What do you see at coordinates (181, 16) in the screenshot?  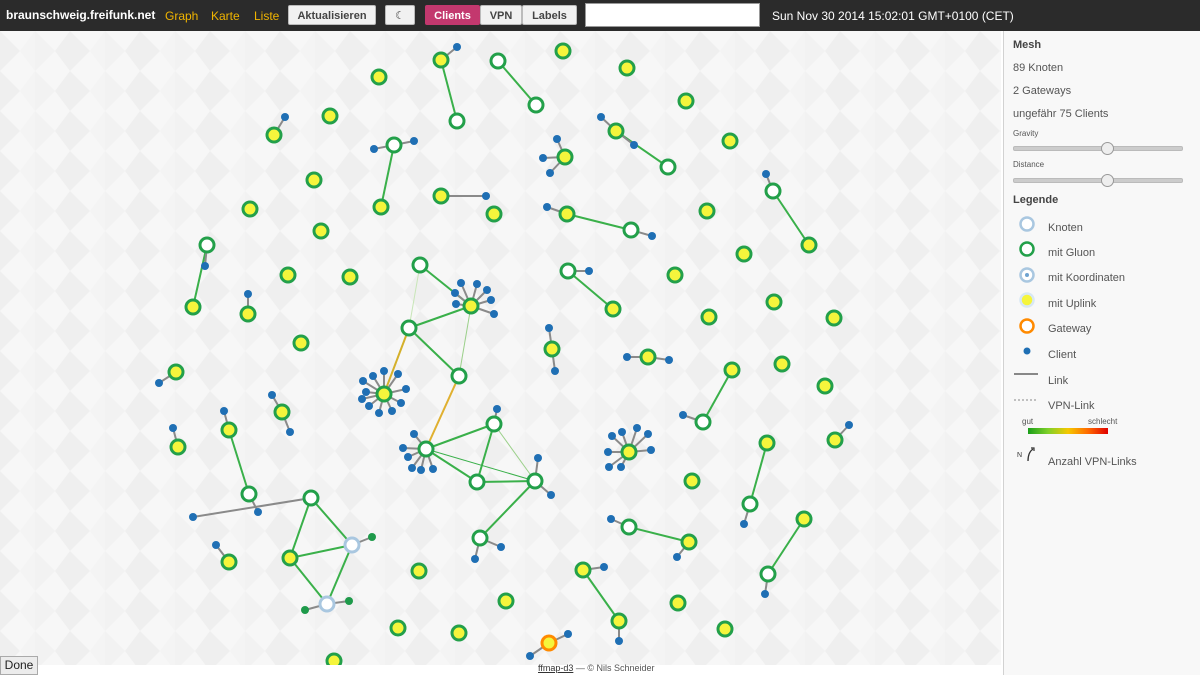 I see `nav-graph: Graph` at bounding box center [181, 16].